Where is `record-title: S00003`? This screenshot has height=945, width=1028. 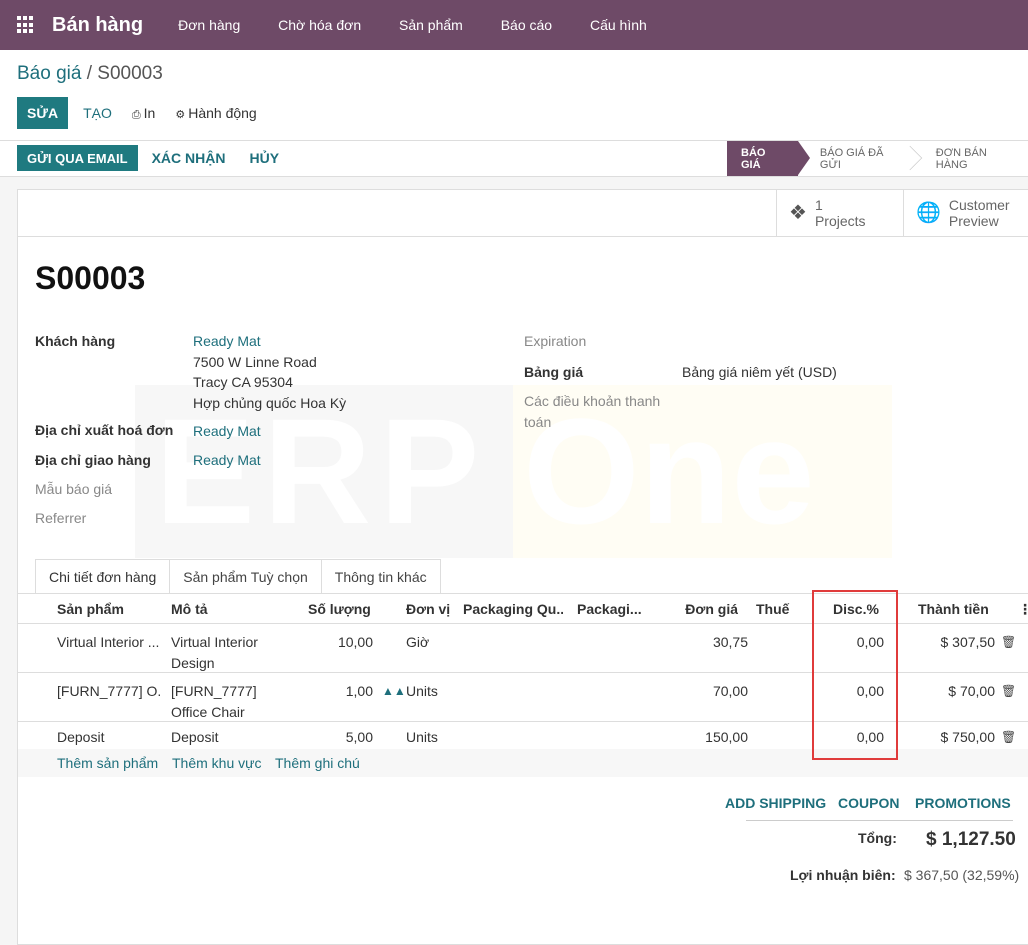
record-title: S00003 is located at coordinates (90, 278).